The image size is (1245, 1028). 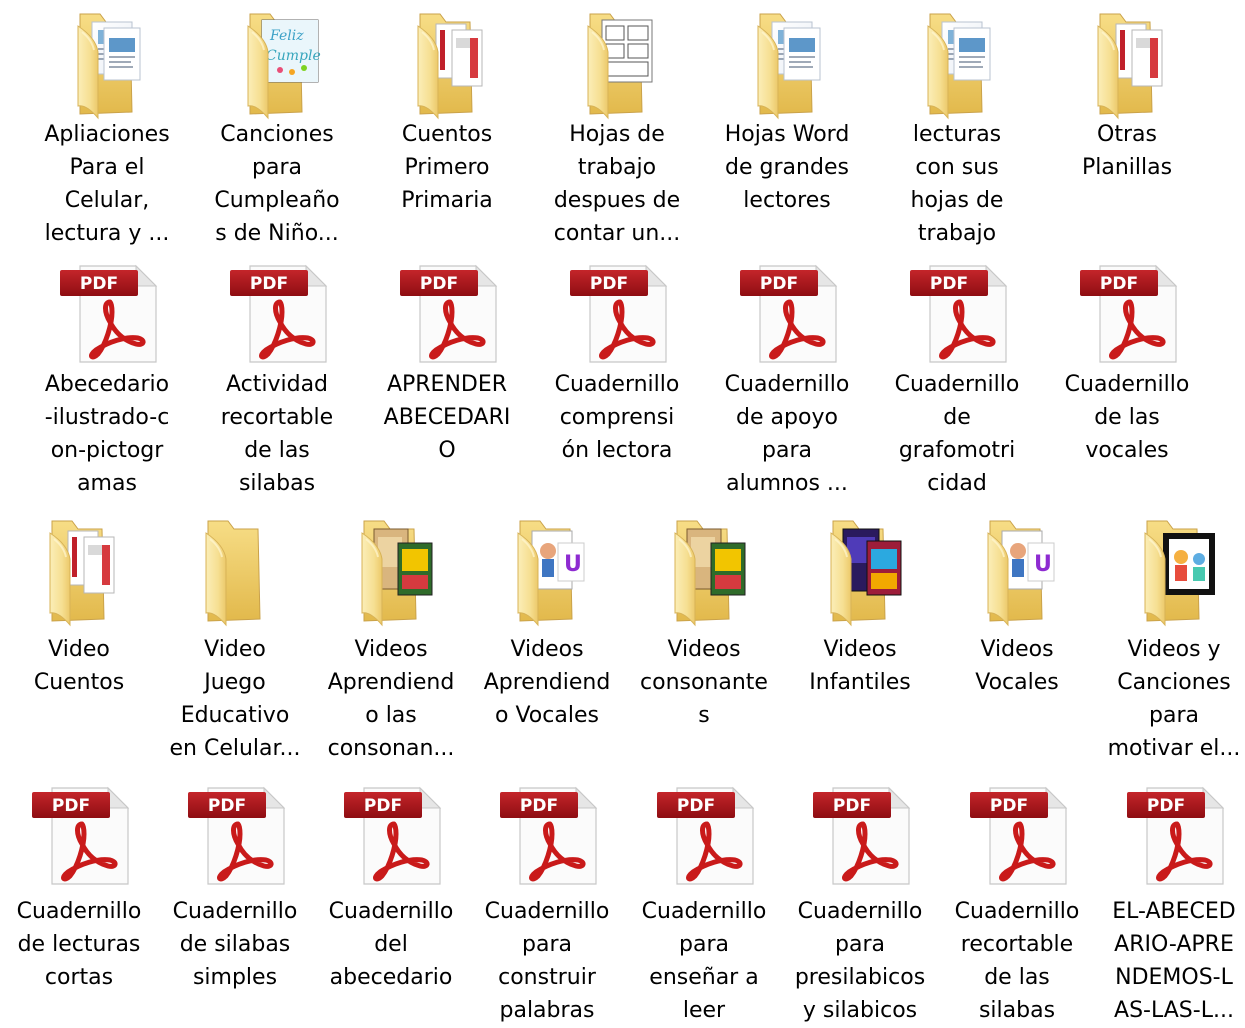 I want to click on pdf-file-item: PDF Cuadernillo de grafomotri cidad, so click(x=957, y=380).